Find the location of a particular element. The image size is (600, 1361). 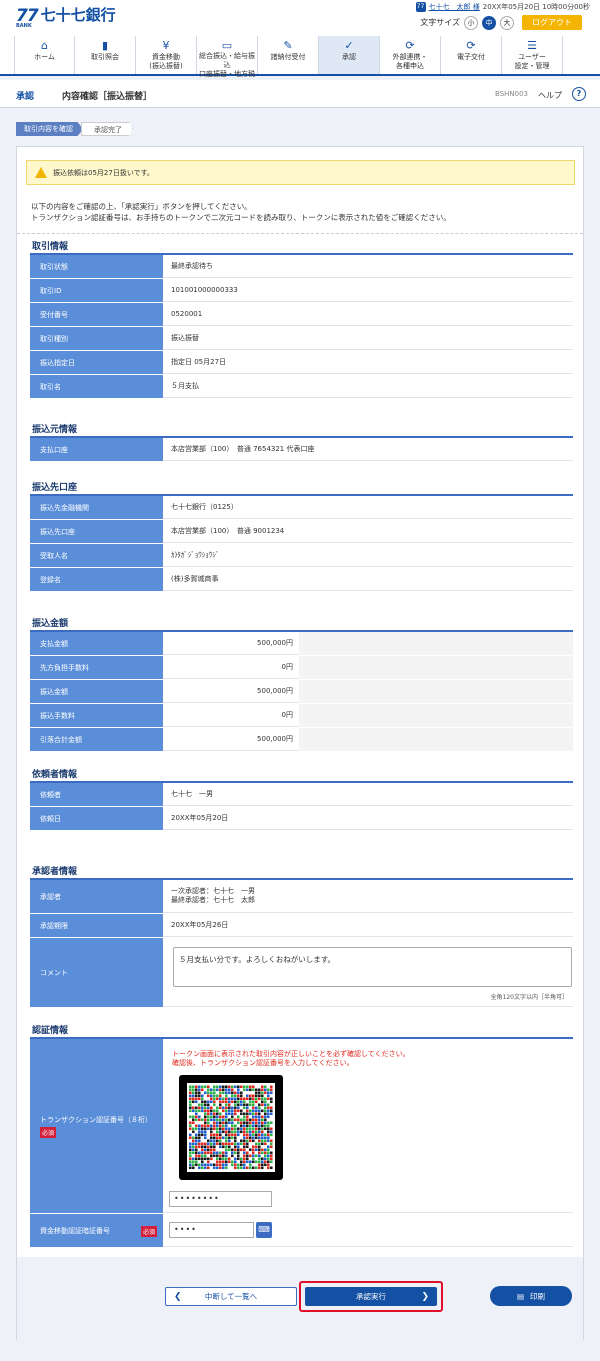

section-name: 承認 is located at coordinates (25, 97).